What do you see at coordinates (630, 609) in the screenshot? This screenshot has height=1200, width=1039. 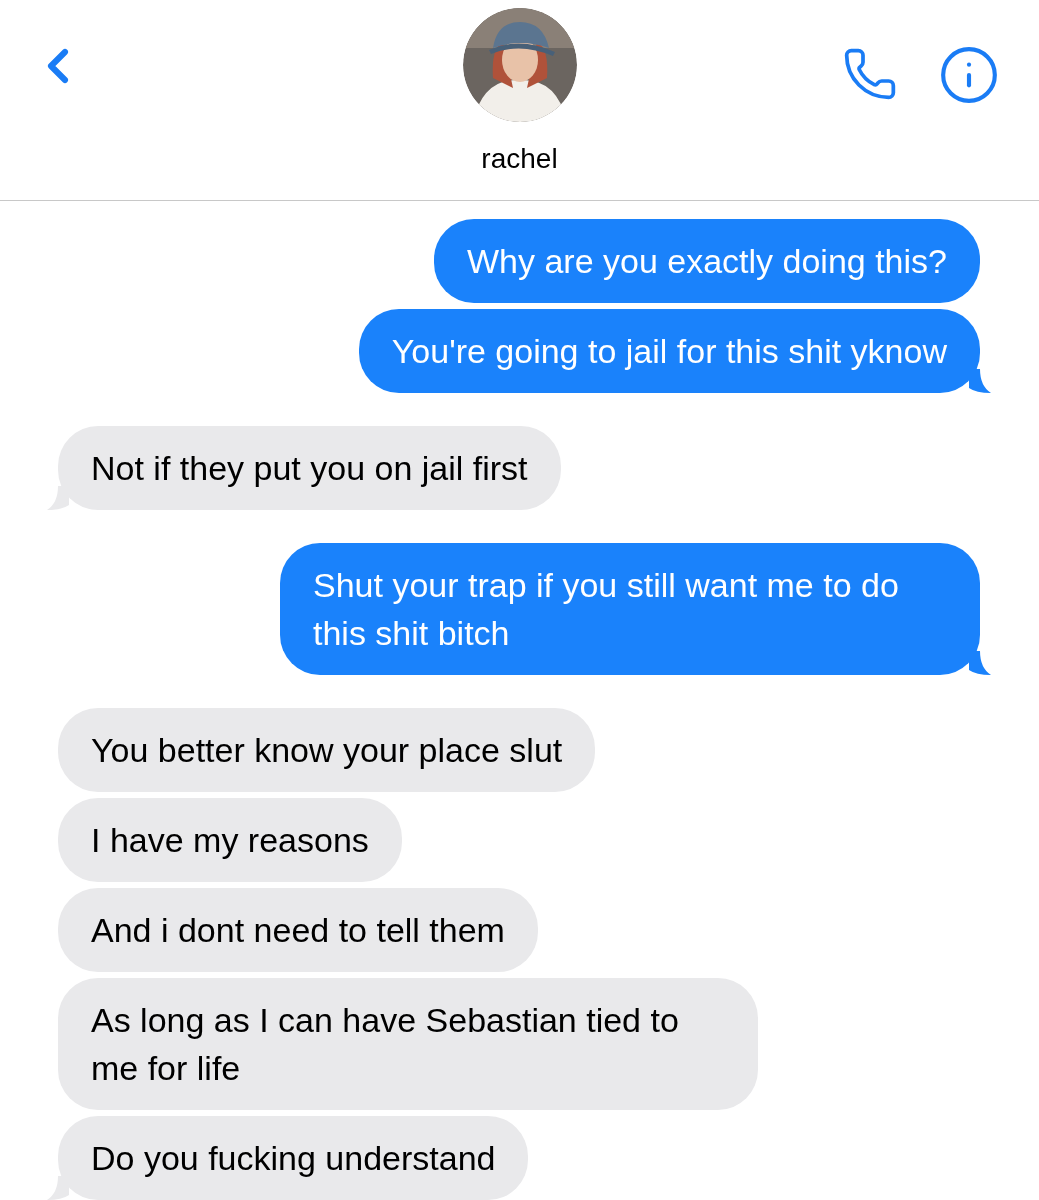 I see `message-bubble: Shut your trap if you still want me to do this shit bitch` at bounding box center [630, 609].